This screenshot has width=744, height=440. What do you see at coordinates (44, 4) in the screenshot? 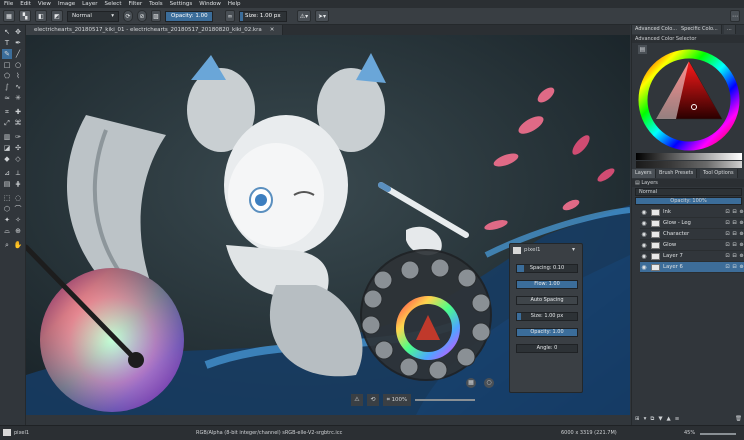
I see `menu-view: View` at bounding box center [44, 4].